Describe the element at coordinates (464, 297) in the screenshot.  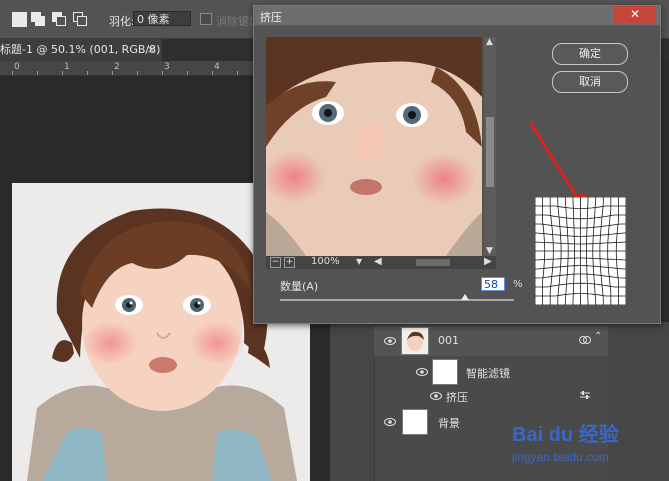
I see `amount-slider-thumb` at that location.